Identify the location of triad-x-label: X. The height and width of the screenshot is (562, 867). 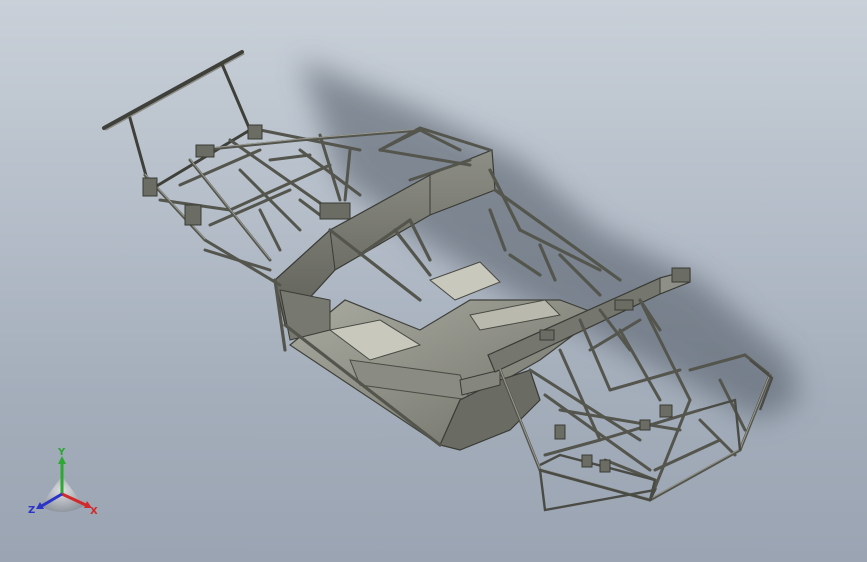
(94, 511).